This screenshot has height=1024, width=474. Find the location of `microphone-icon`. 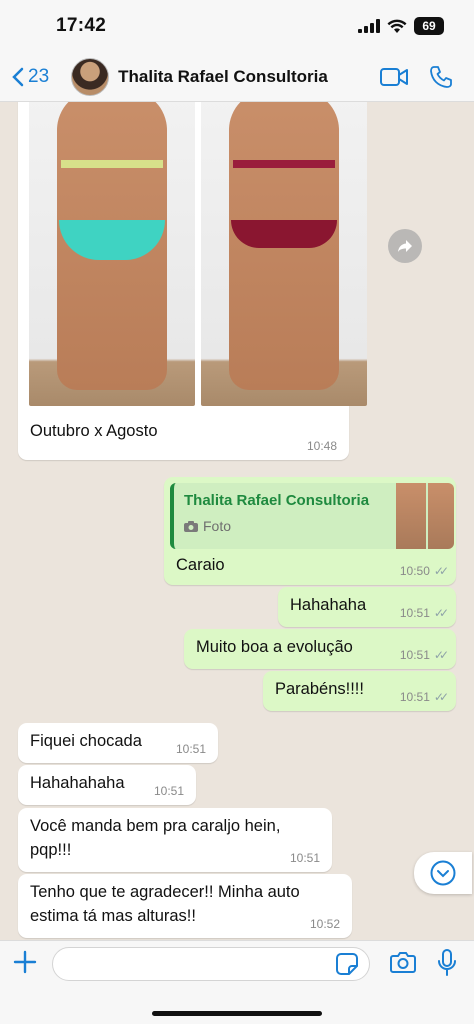

microphone-icon is located at coordinates (447, 965).